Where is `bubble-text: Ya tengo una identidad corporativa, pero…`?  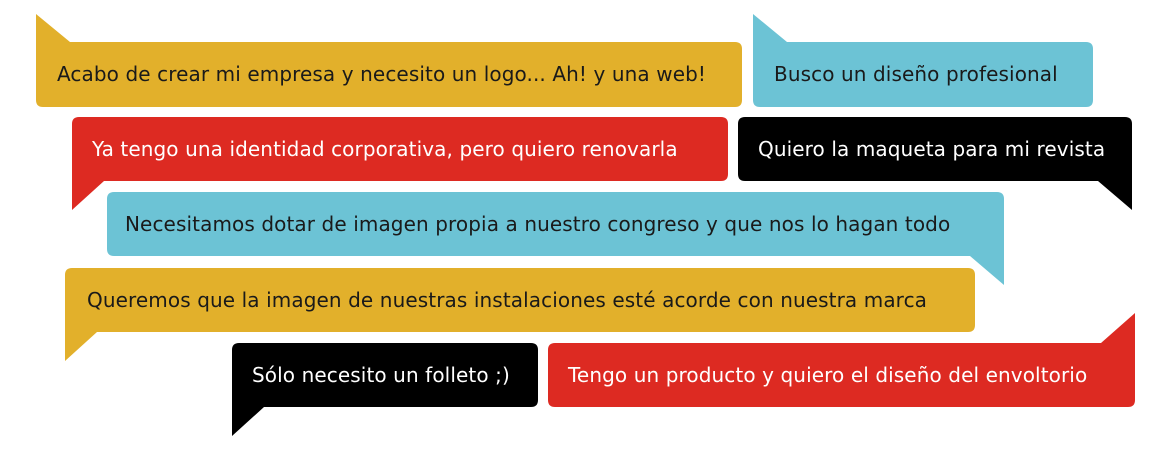 bubble-text: Ya tengo una identidad corporativa, pero… is located at coordinates (385, 149).